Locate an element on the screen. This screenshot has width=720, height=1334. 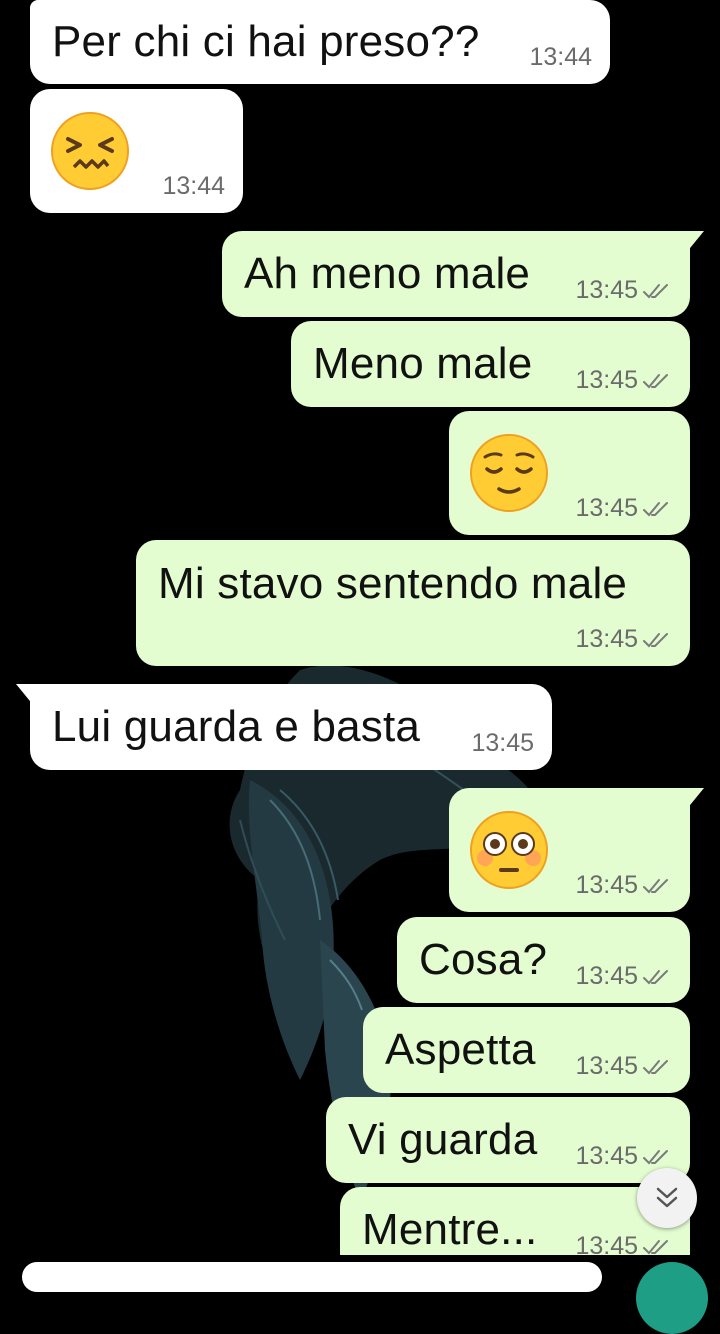
message-text: Mi stavo sentendo male is located at coordinates (393, 583).